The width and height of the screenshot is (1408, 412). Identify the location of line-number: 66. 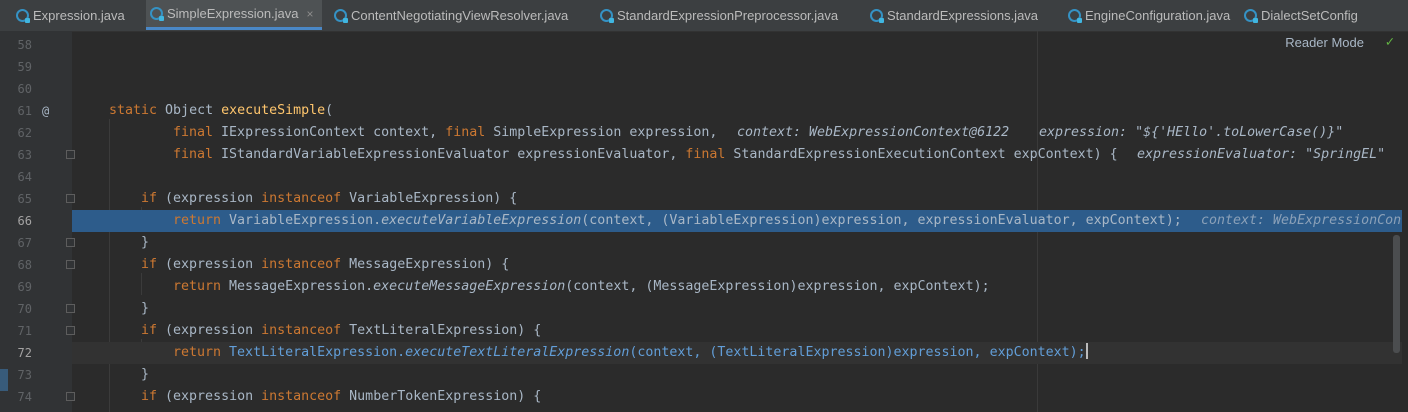
(24, 221).